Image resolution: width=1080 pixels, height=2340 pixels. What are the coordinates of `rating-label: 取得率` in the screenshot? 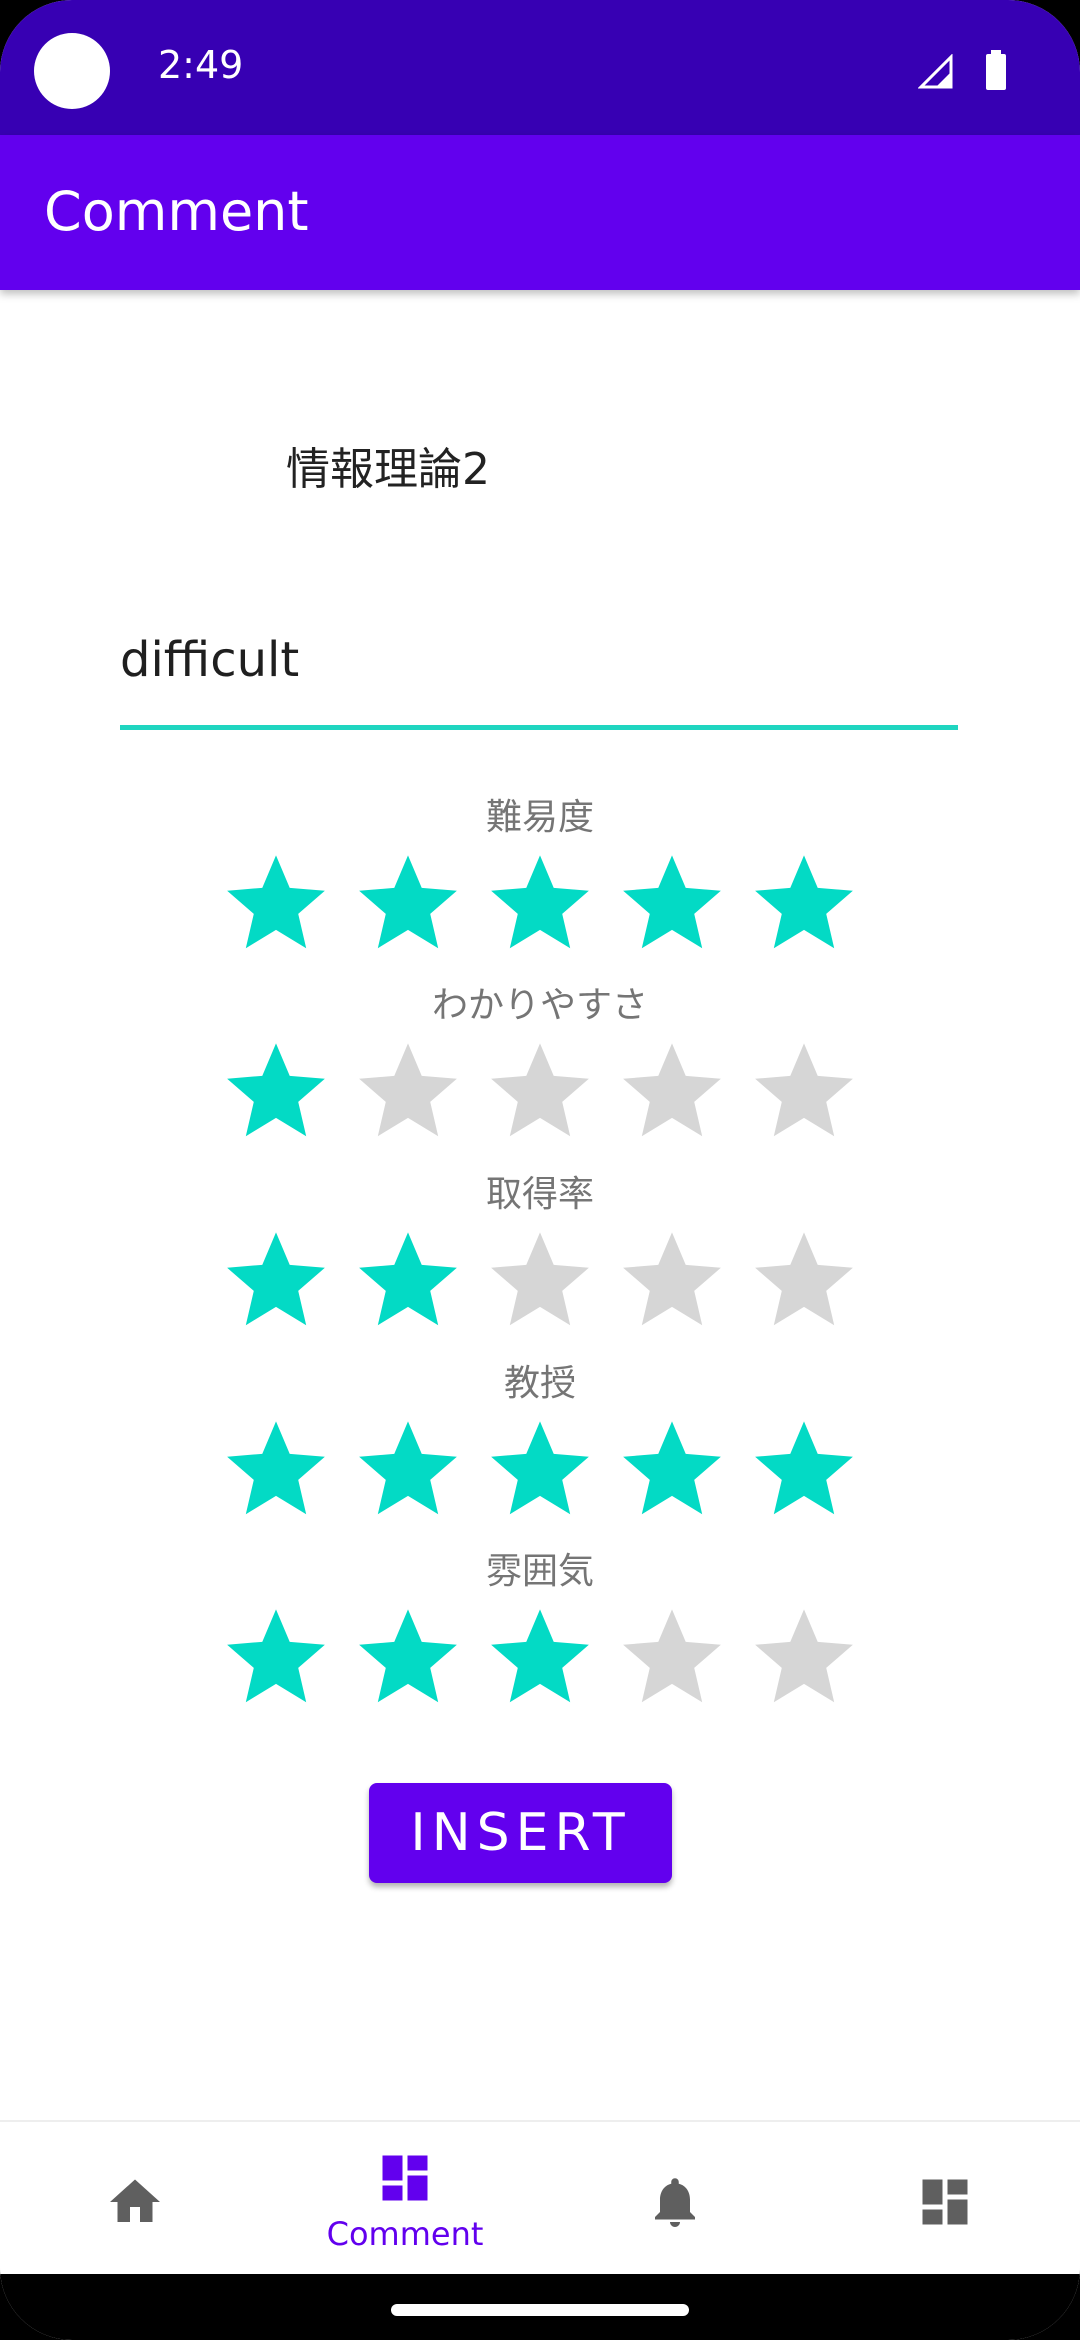 It's located at (539, 1194).